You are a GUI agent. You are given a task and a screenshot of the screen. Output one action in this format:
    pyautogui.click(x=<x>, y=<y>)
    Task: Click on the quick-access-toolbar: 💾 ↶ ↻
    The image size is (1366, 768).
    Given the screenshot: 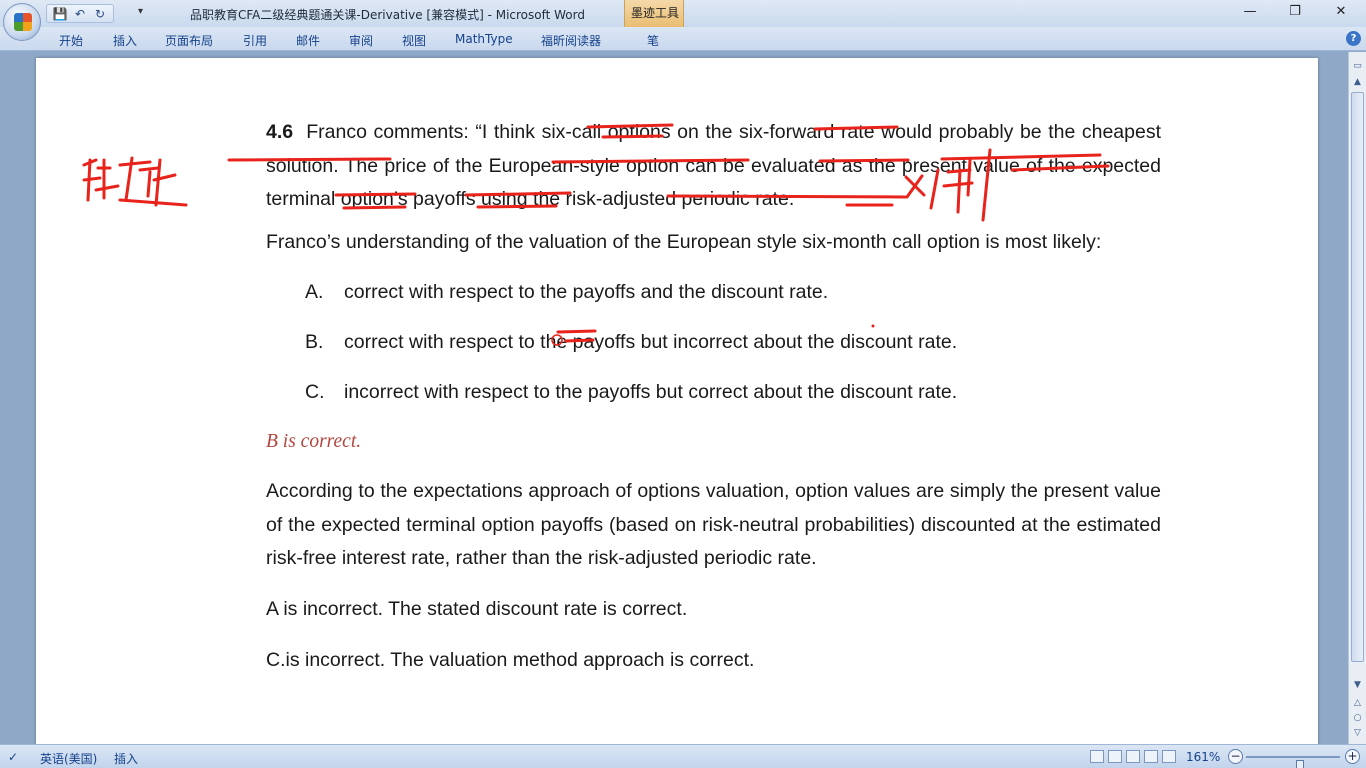 What is the action you would take?
    pyautogui.click(x=80, y=13)
    